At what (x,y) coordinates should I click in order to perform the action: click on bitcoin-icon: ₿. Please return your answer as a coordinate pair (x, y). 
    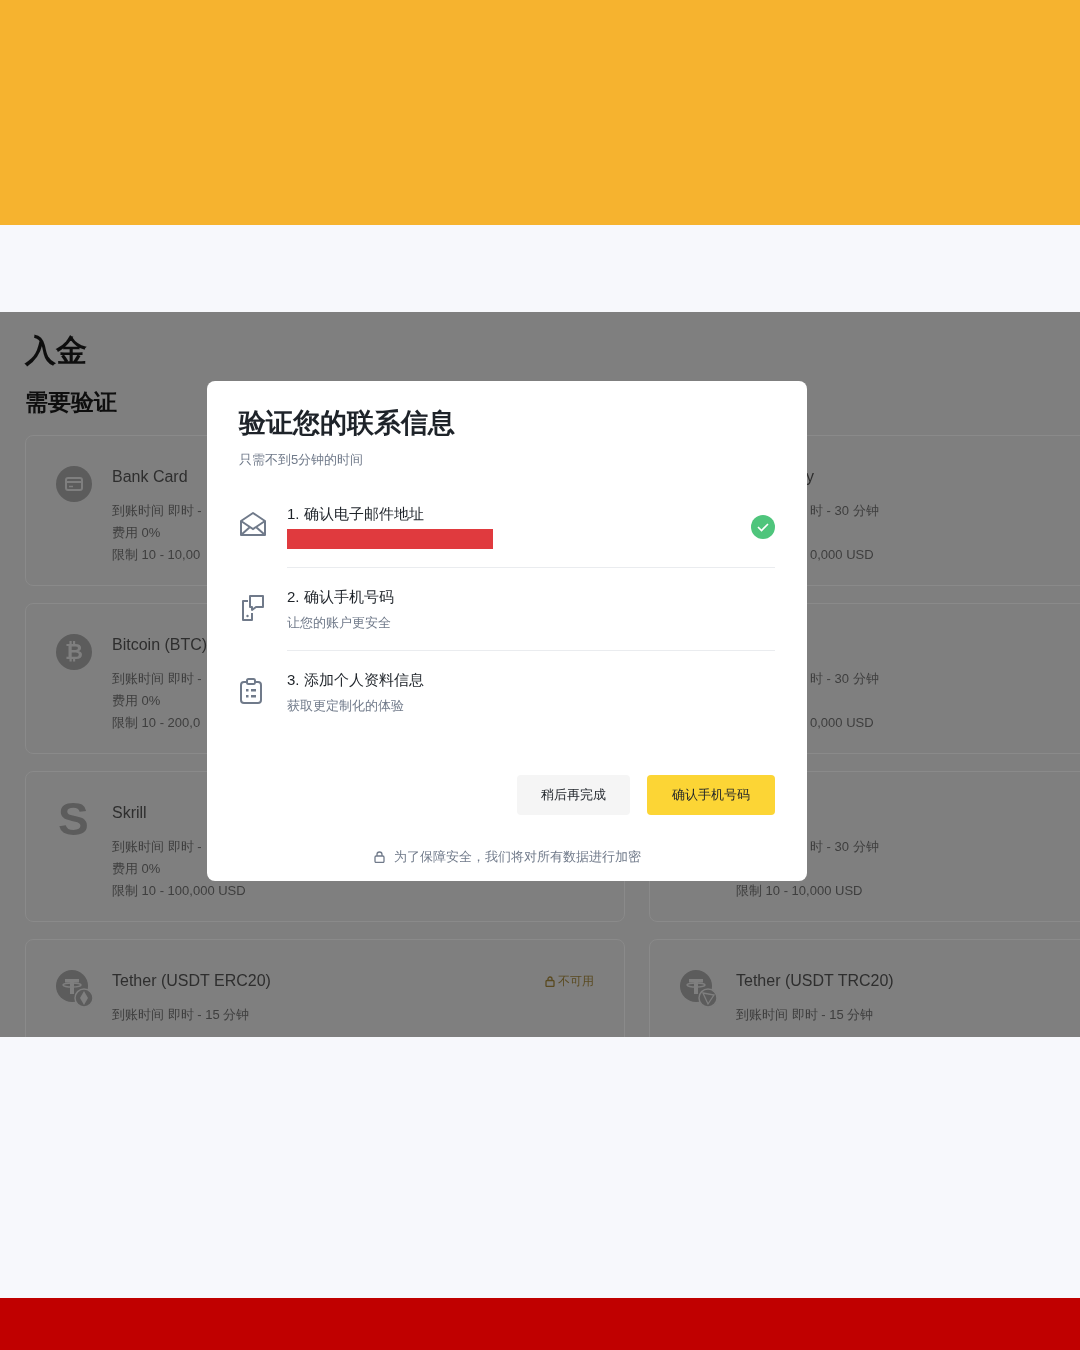
    Looking at the image, I should click on (74, 652).